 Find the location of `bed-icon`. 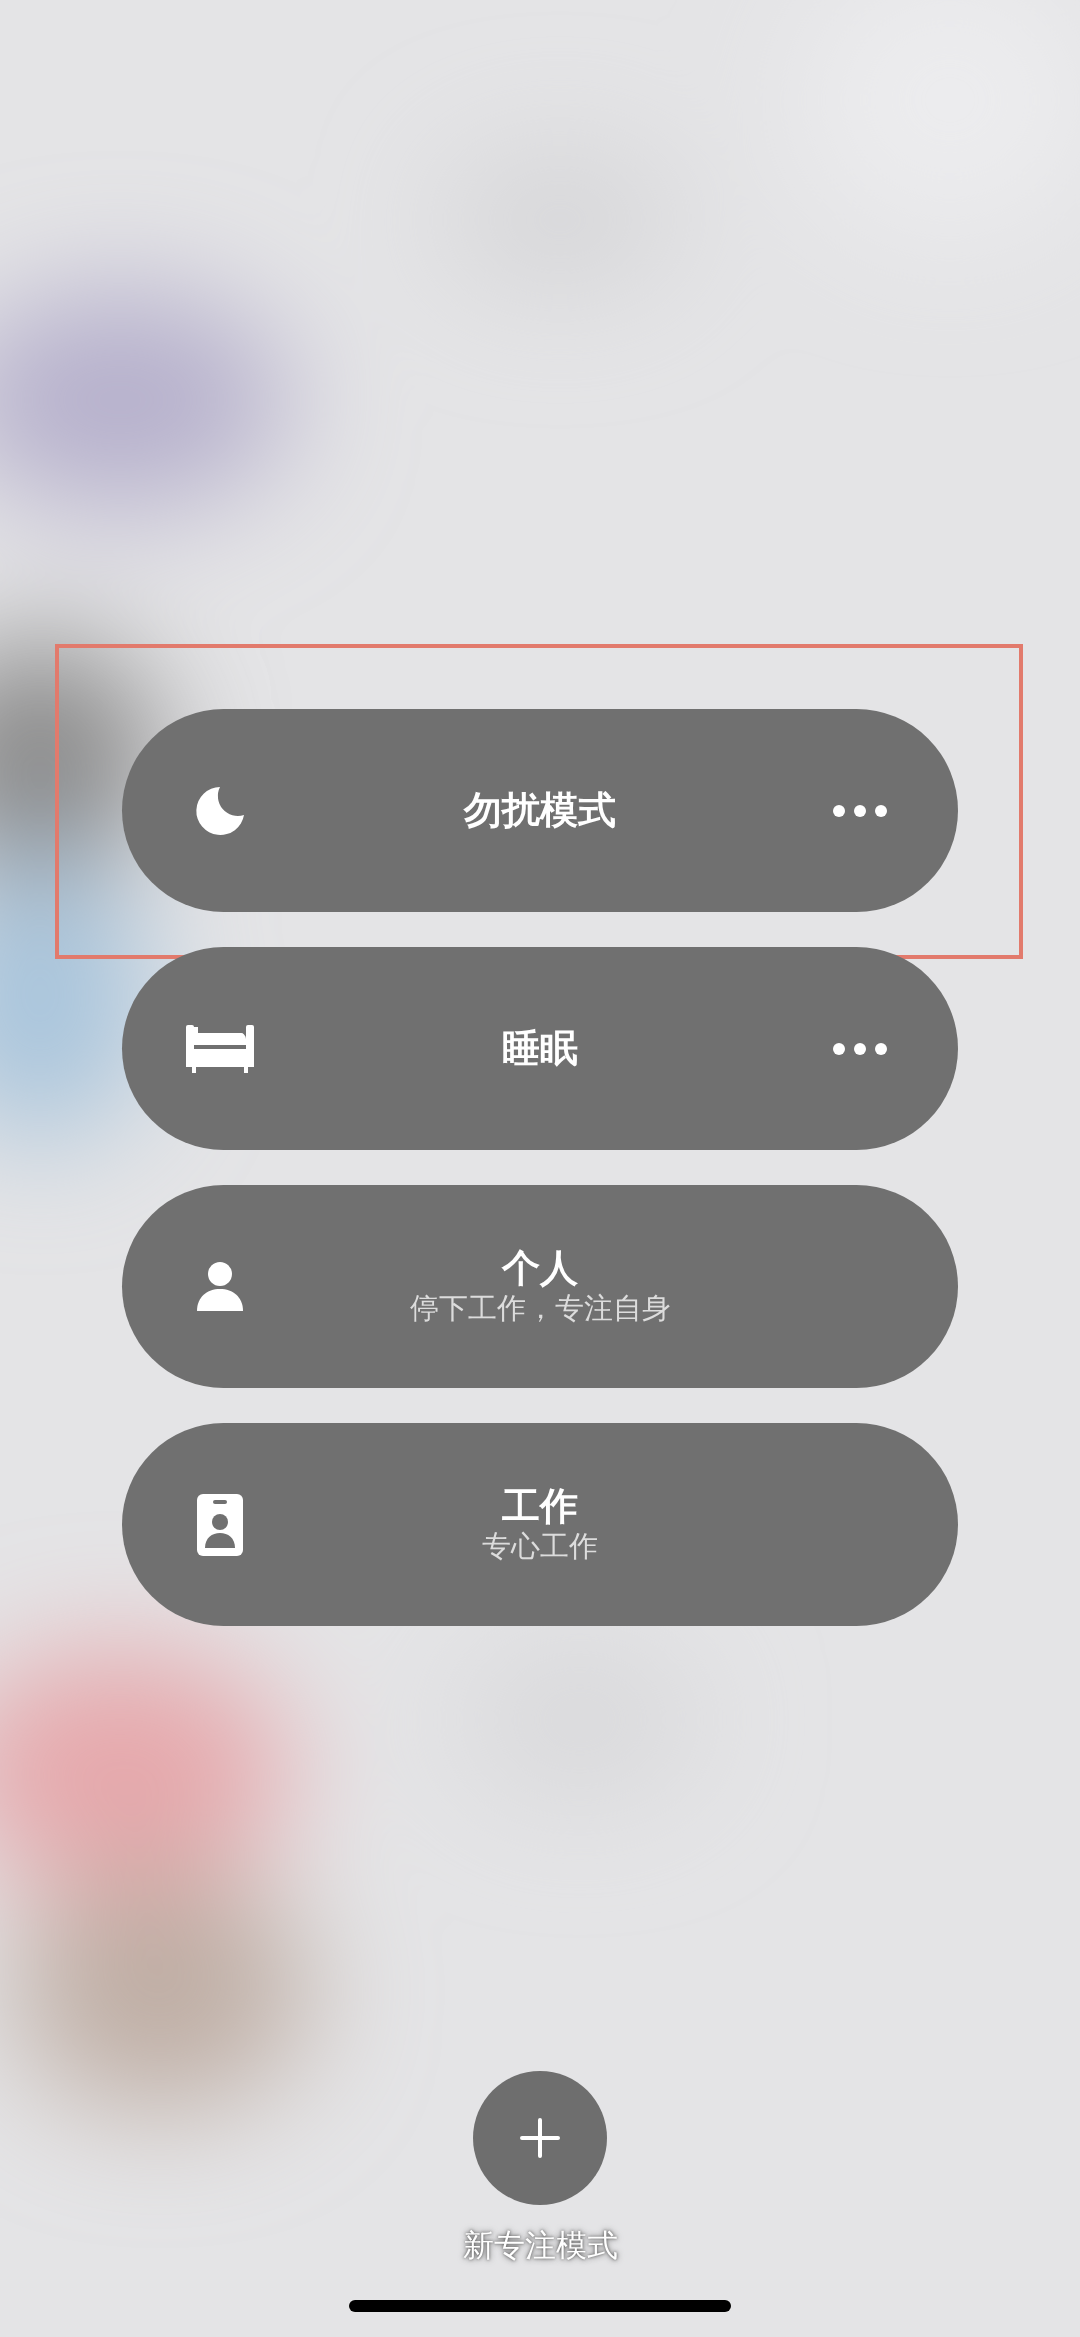

bed-icon is located at coordinates (220, 1048).